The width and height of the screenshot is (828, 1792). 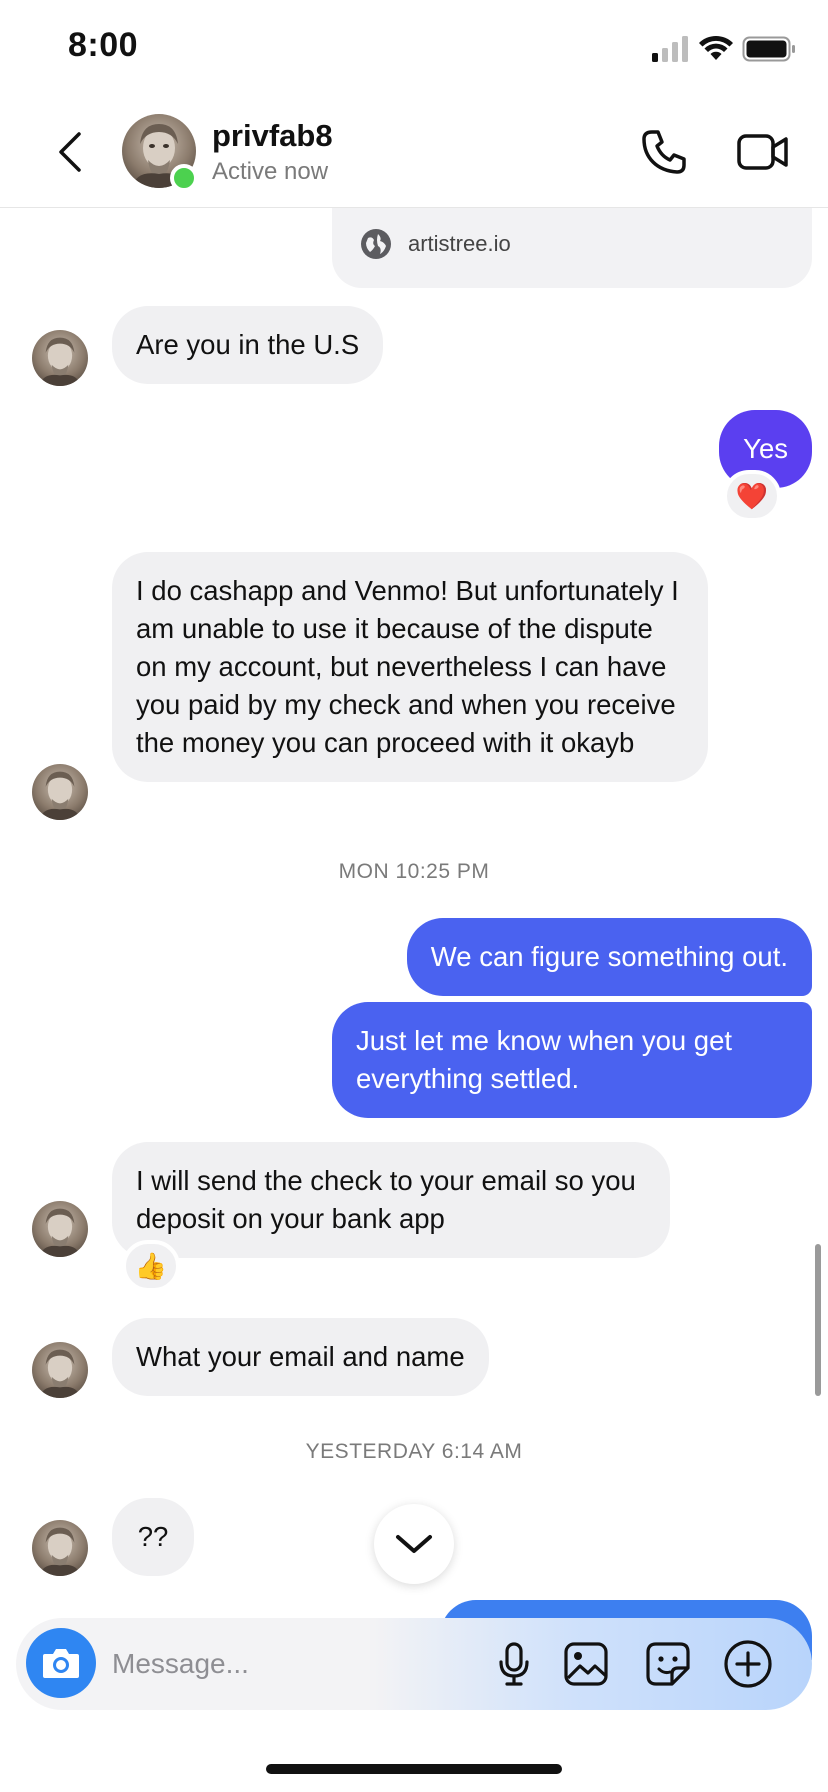 I want to click on message-input, so click(x=272, y=1664).